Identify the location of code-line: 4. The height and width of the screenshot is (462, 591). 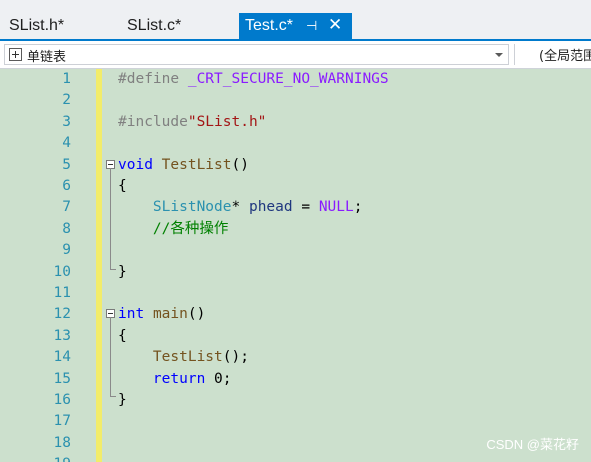
(295, 143).